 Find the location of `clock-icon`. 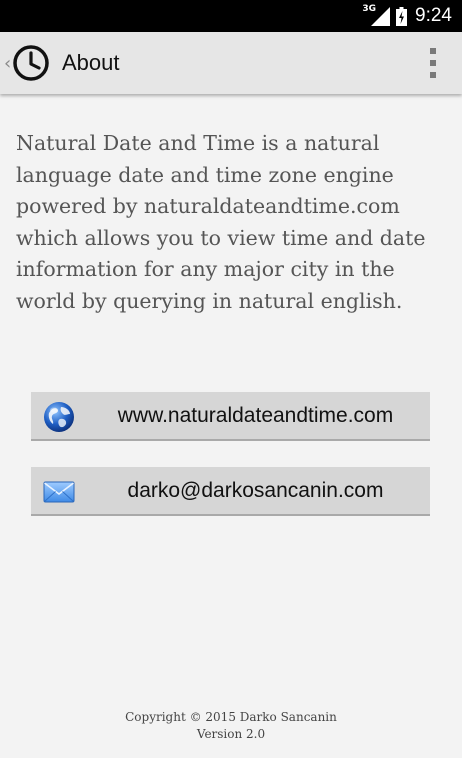

clock-icon is located at coordinates (31, 63).